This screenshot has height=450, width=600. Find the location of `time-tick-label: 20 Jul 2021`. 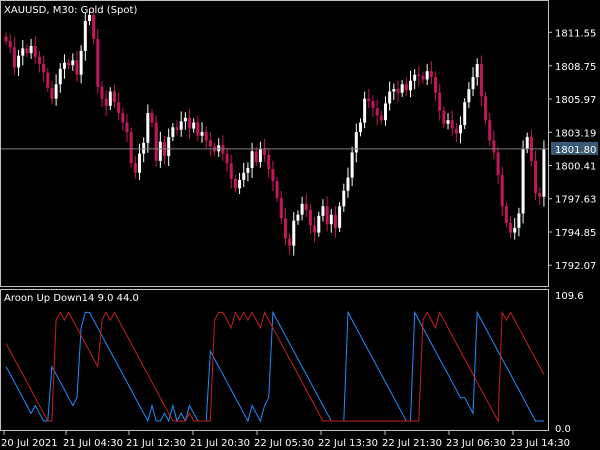

time-tick-label: 20 Jul 2021 is located at coordinates (29, 443).